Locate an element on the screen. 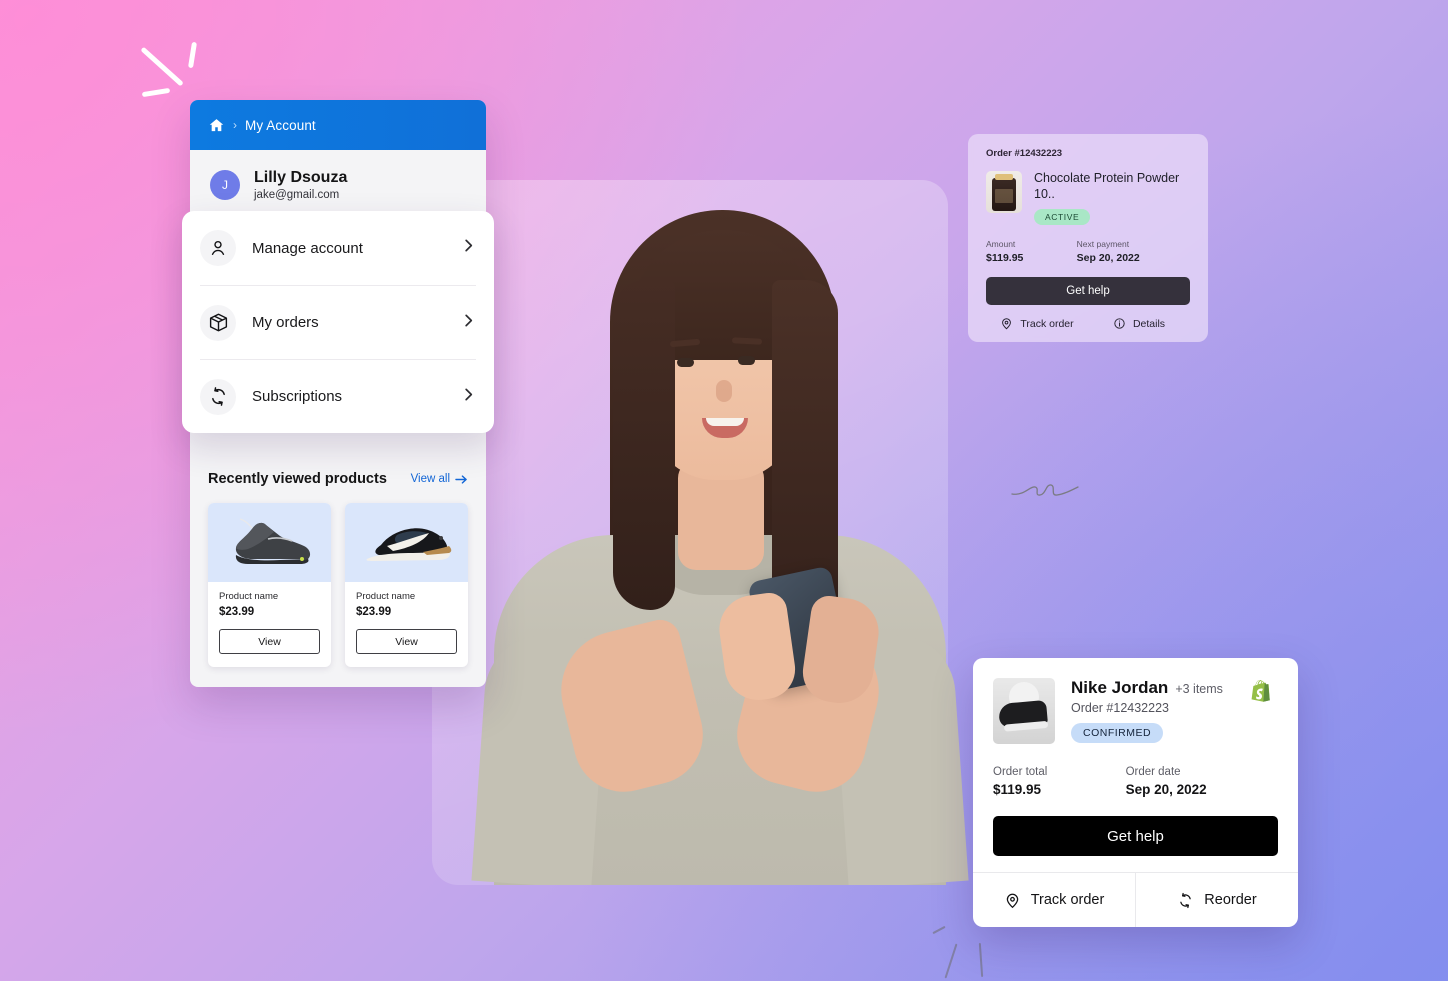 This screenshot has width=1448, height=981. status-badge: CONFIRMED is located at coordinates (1117, 733).